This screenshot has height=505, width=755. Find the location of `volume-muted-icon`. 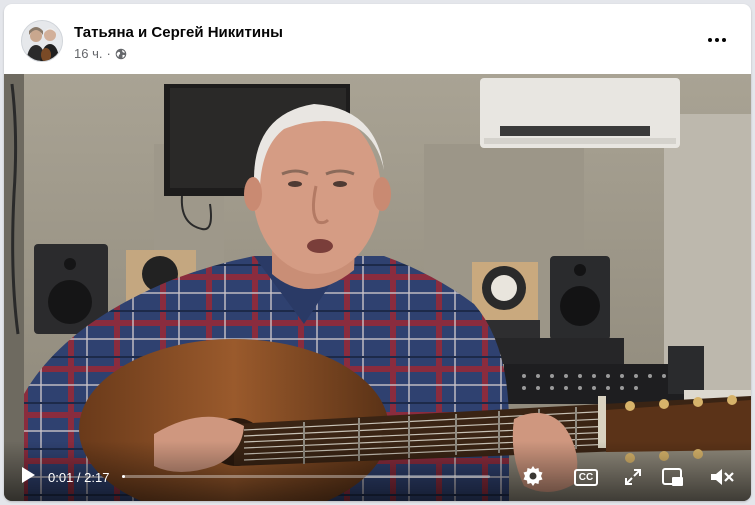

volume-muted-icon is located at coordinates (722, 477).